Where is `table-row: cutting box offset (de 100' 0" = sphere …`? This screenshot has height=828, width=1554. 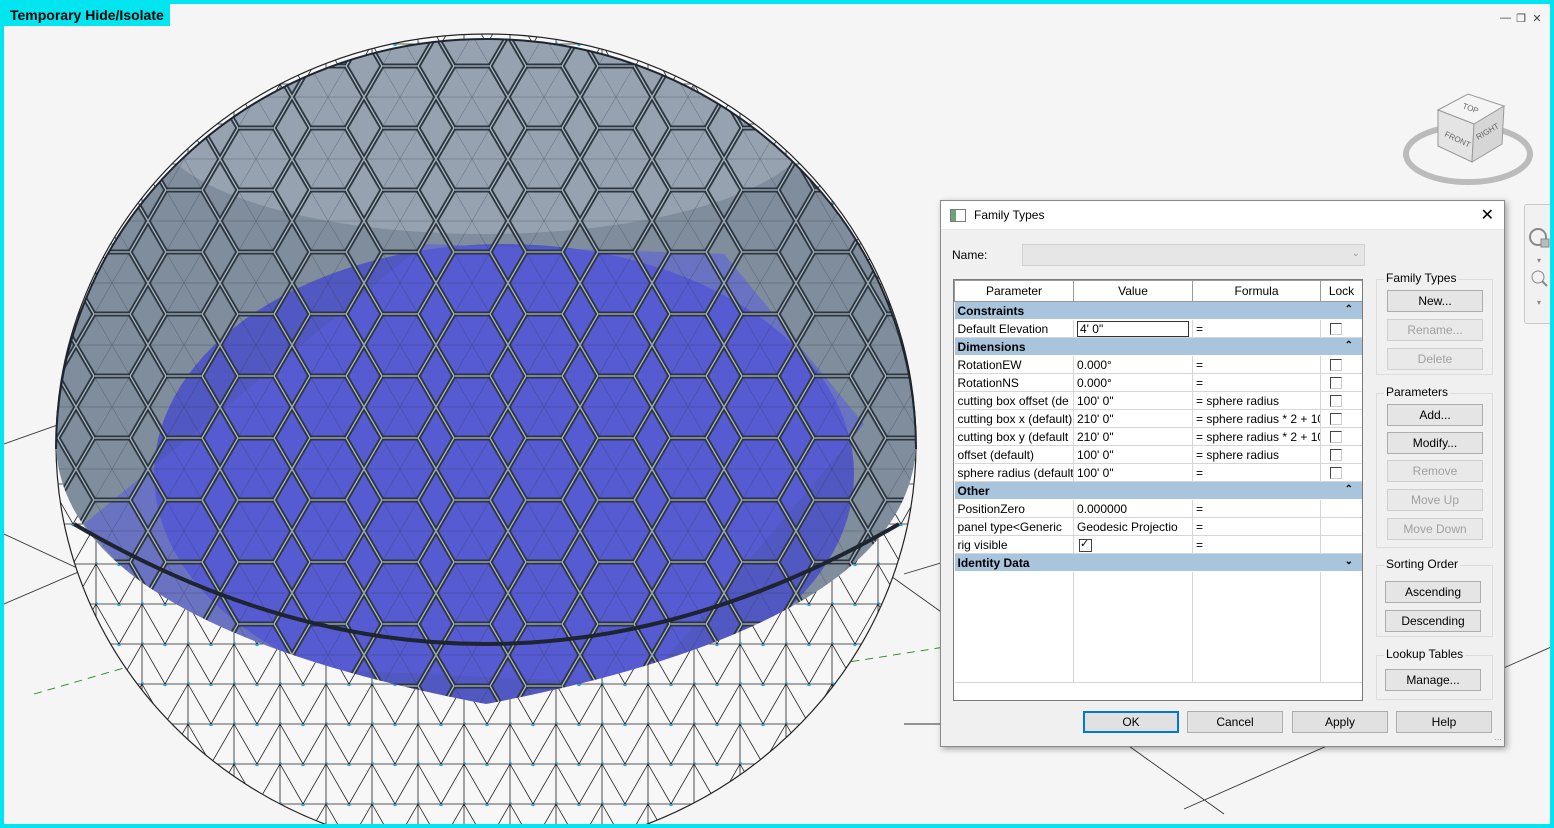
table-row: cutting box offset (de 100' 0" = sphere … is located at coordinates (1158, 400).